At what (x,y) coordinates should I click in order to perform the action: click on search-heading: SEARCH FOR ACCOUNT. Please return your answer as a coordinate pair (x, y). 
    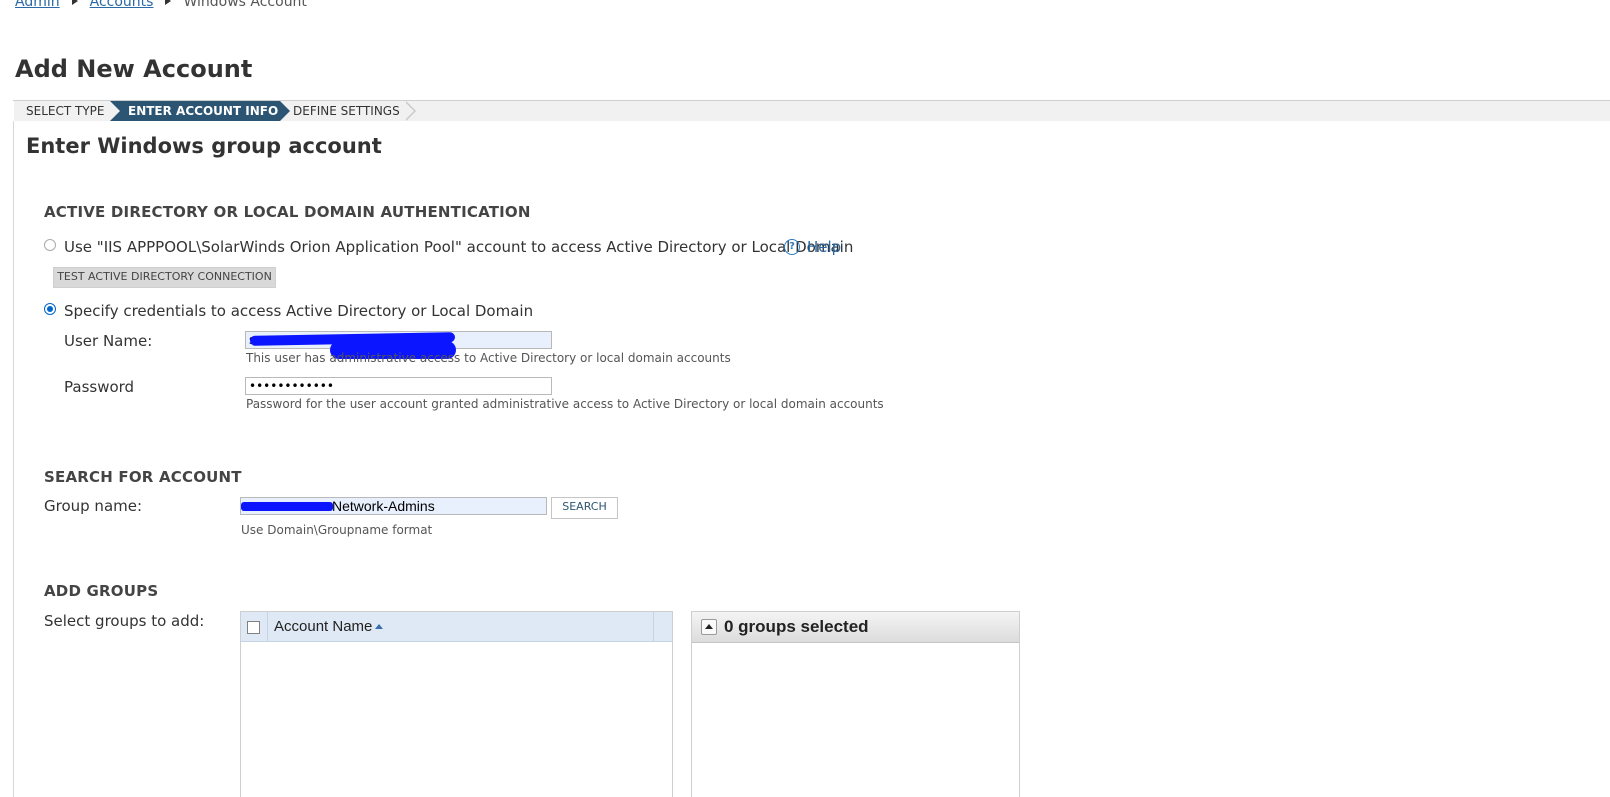
    Looking at the image, I should click on (143, 477).